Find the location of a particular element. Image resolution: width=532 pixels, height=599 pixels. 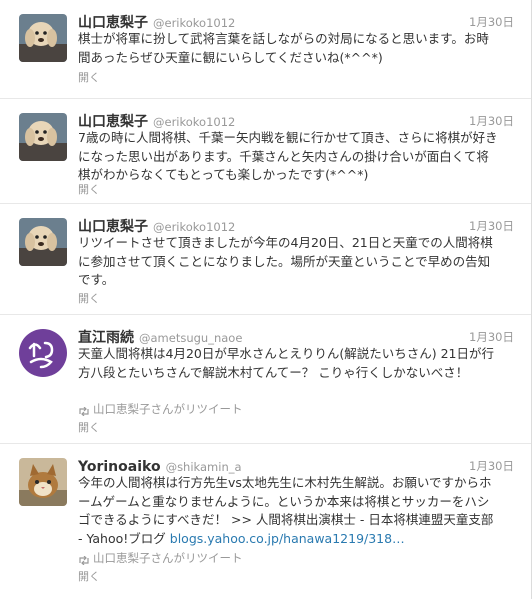

tweet-header: 直江雨続 @ametsugu_naoe is located at coordinates (160, 336).